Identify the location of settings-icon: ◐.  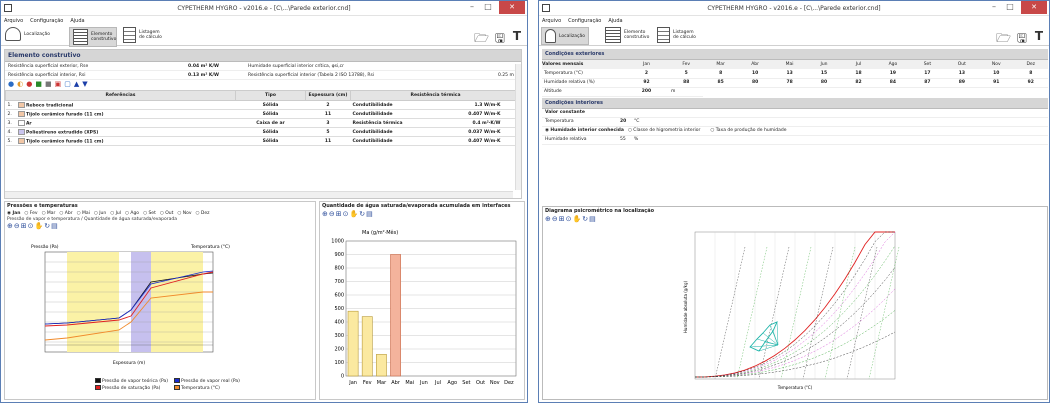
(21, 84).